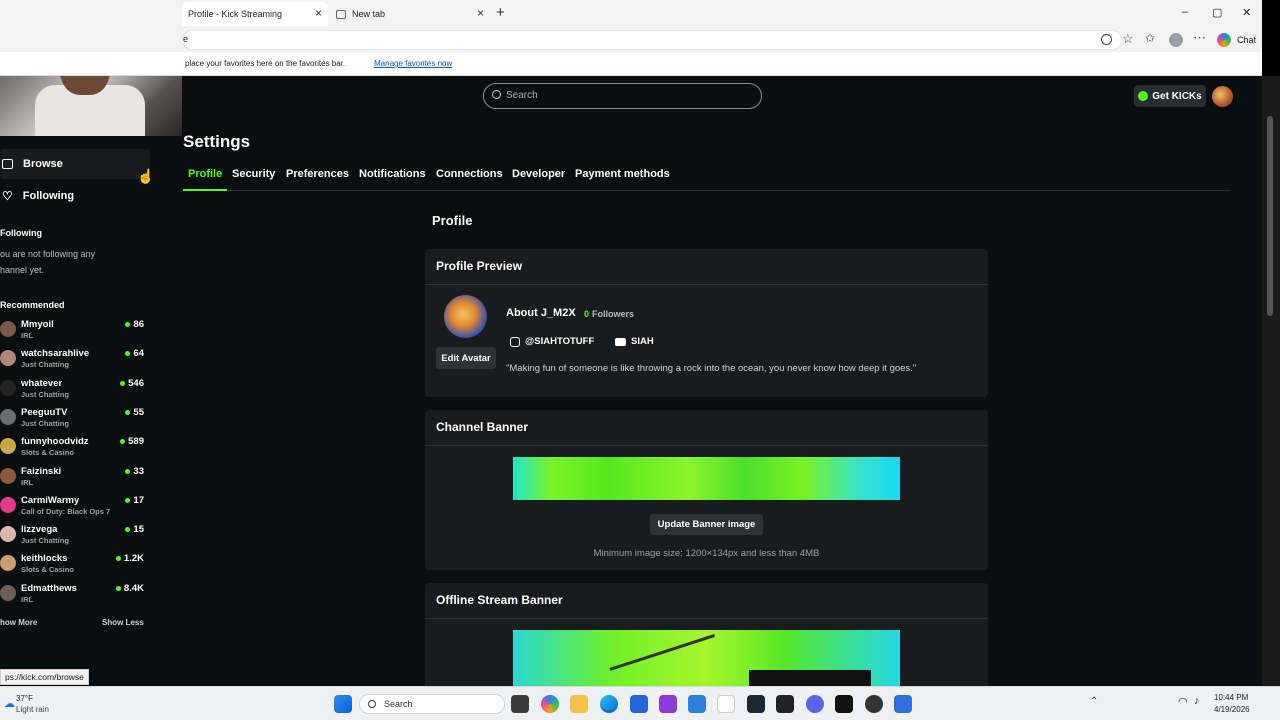  What do you see at coordinates (652, 40) in the screenshot?
I see `url-input: e` at bounding box center [652, 40].